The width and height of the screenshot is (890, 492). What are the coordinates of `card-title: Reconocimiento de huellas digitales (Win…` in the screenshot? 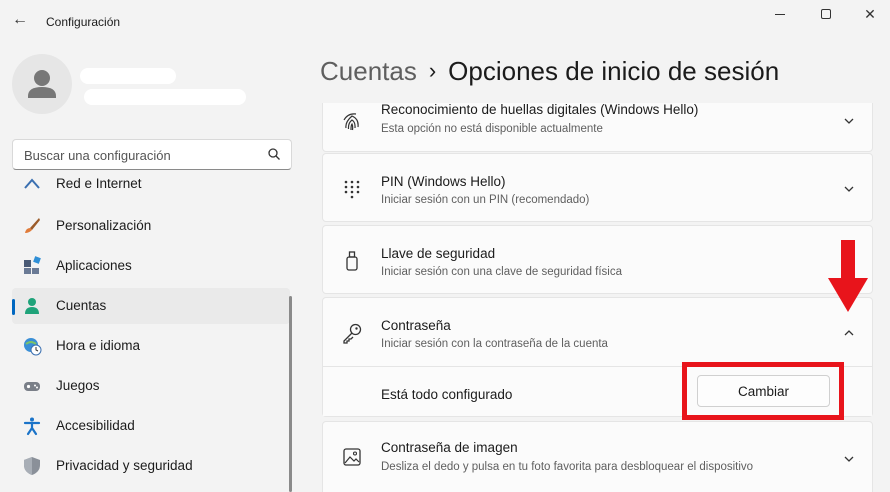 It's located at (540, 110).